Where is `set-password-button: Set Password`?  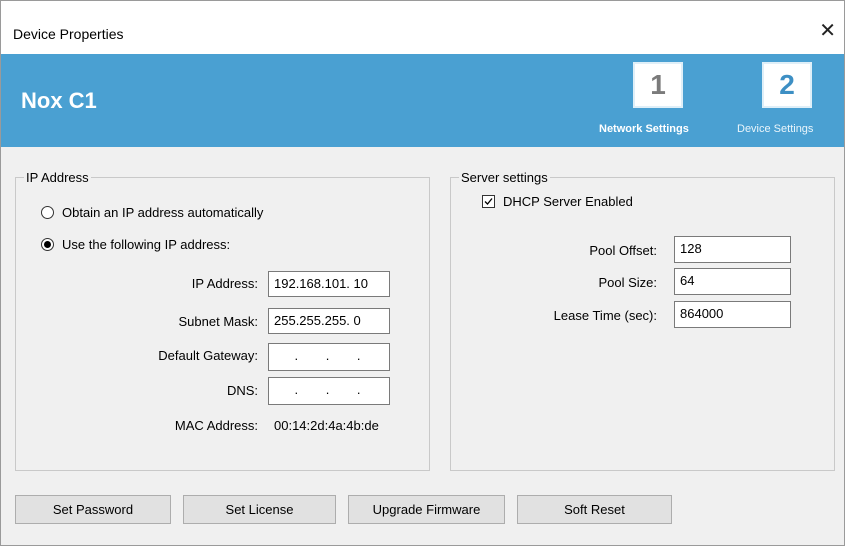 set-password-button: Set Password is located at coordinates (93, 509).